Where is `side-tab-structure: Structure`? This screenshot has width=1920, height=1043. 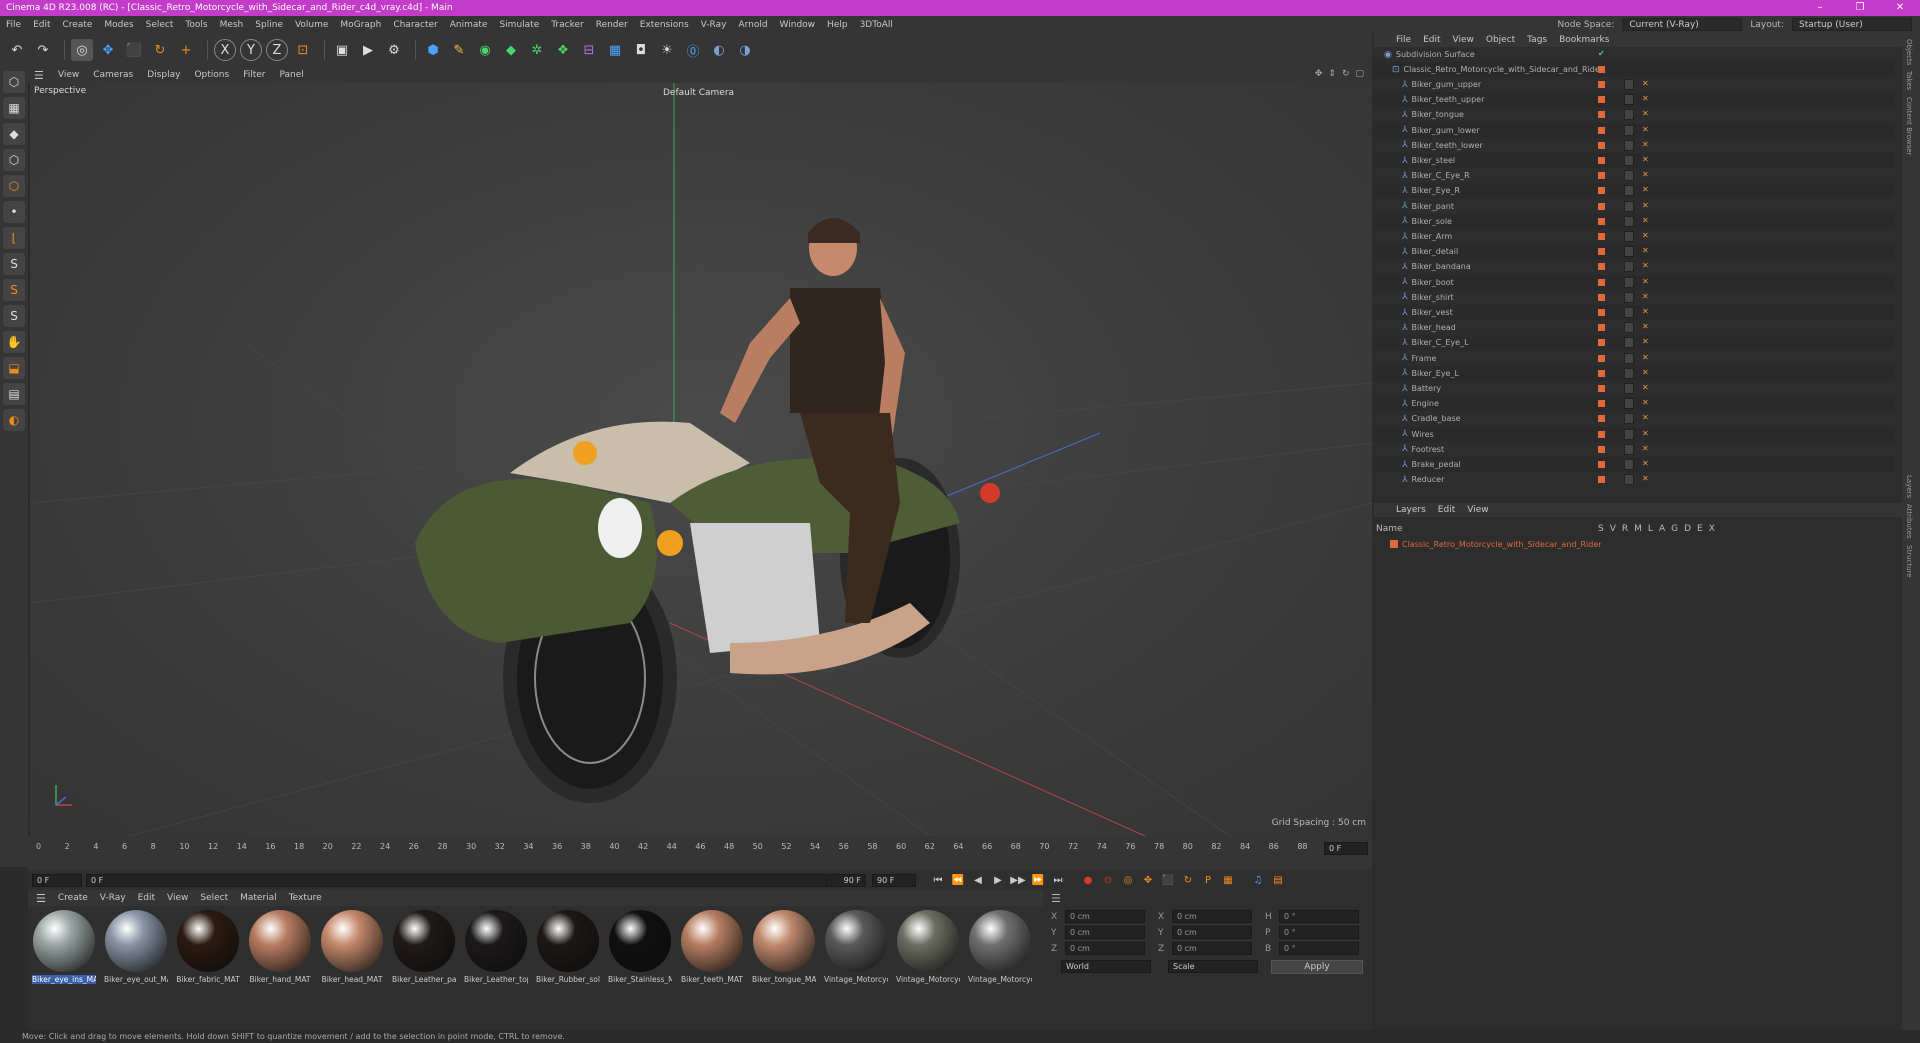
side-tab-structure: Structure is located at coordinates (1909, 561).